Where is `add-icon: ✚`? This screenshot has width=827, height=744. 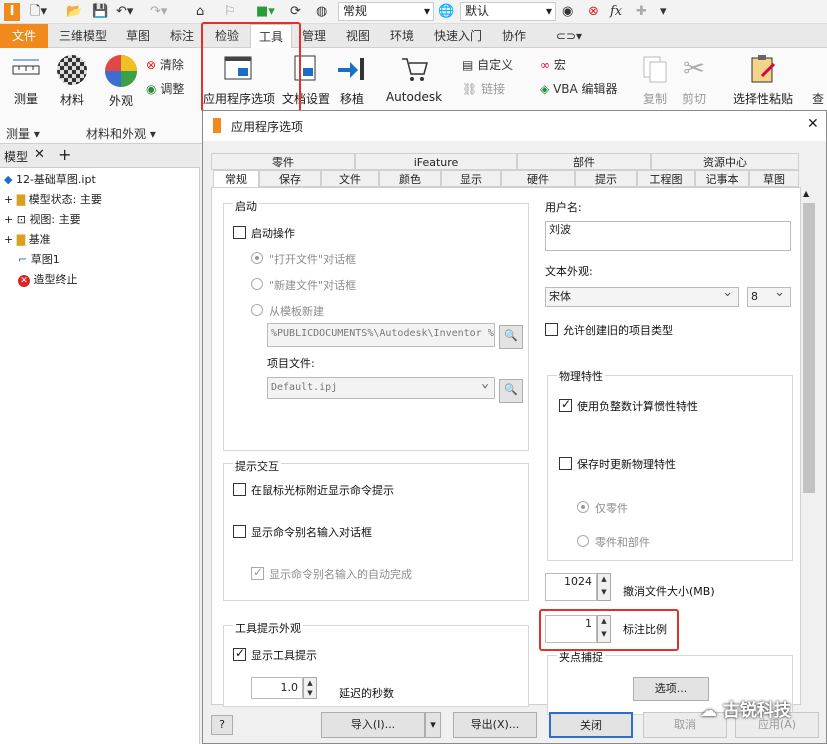
add-icon: ✚ is located at coordinates (641, 12).